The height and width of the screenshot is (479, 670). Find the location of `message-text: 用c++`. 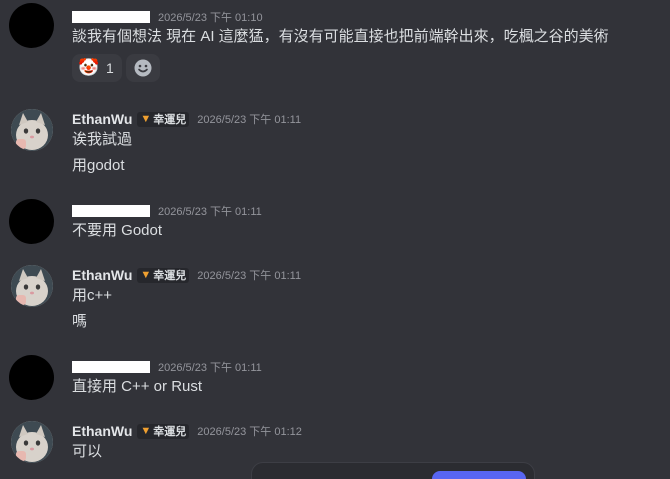

message-text: 用c++ is located at coordinates (92, 295).